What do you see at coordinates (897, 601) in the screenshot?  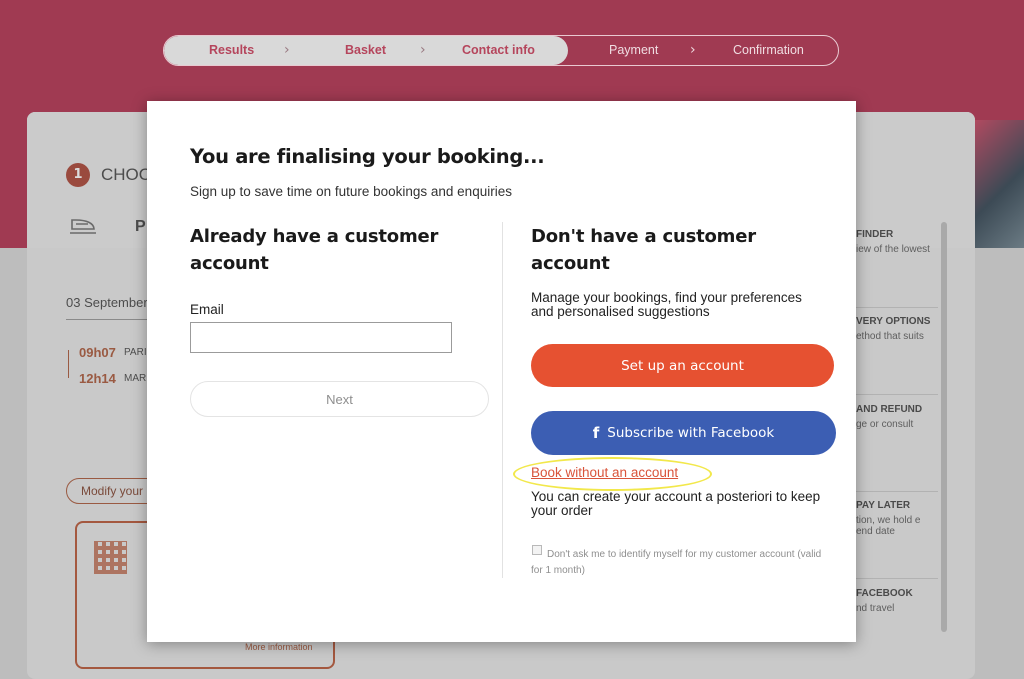 I see `side-item-facebook: FACEBOOK nd travel` at bounding box center [897, 601].